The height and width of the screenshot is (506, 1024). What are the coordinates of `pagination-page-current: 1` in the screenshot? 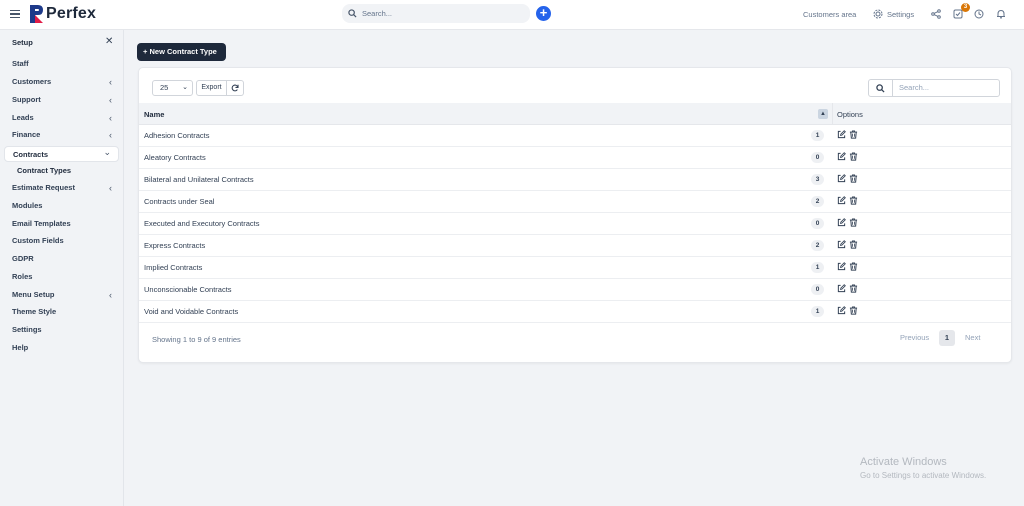 It's located at (947, 338).